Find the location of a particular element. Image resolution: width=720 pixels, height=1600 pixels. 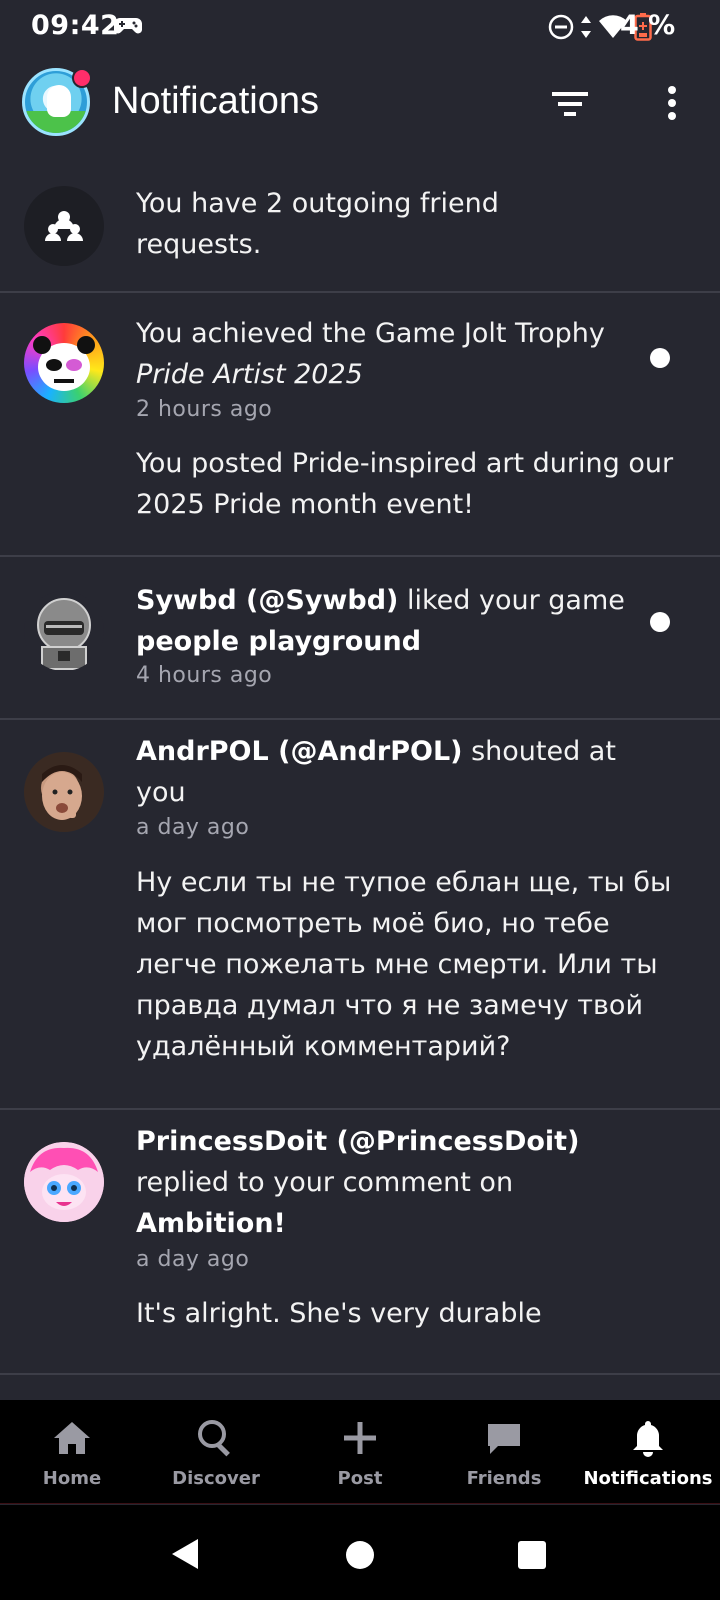

recents-icon is located at coordinates (532, 1555).